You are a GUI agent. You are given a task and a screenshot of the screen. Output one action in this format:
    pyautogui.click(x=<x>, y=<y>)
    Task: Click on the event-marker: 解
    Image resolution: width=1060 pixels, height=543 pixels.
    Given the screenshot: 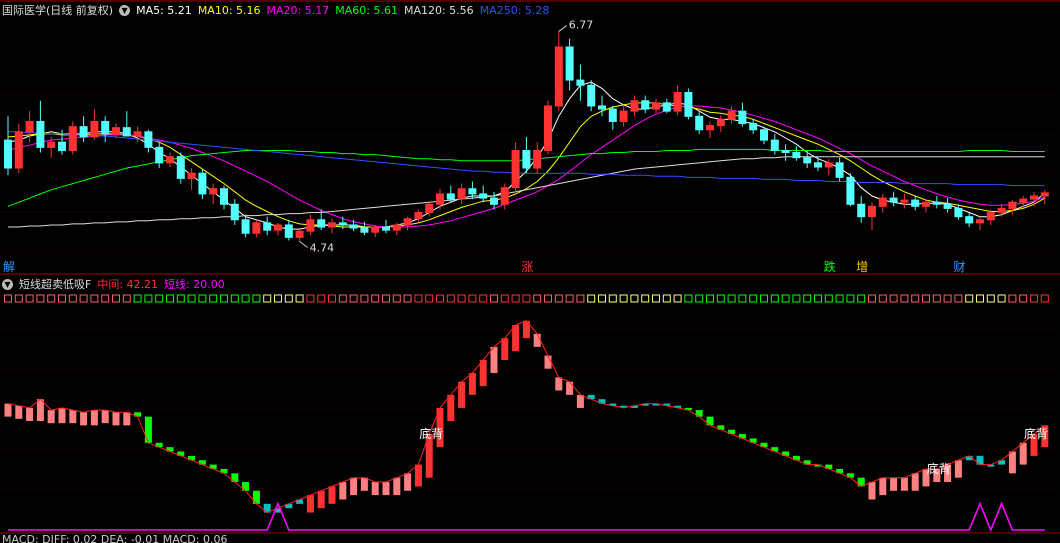 What is the action you would take?
    pyautogui.click(x=9, y=267)
    